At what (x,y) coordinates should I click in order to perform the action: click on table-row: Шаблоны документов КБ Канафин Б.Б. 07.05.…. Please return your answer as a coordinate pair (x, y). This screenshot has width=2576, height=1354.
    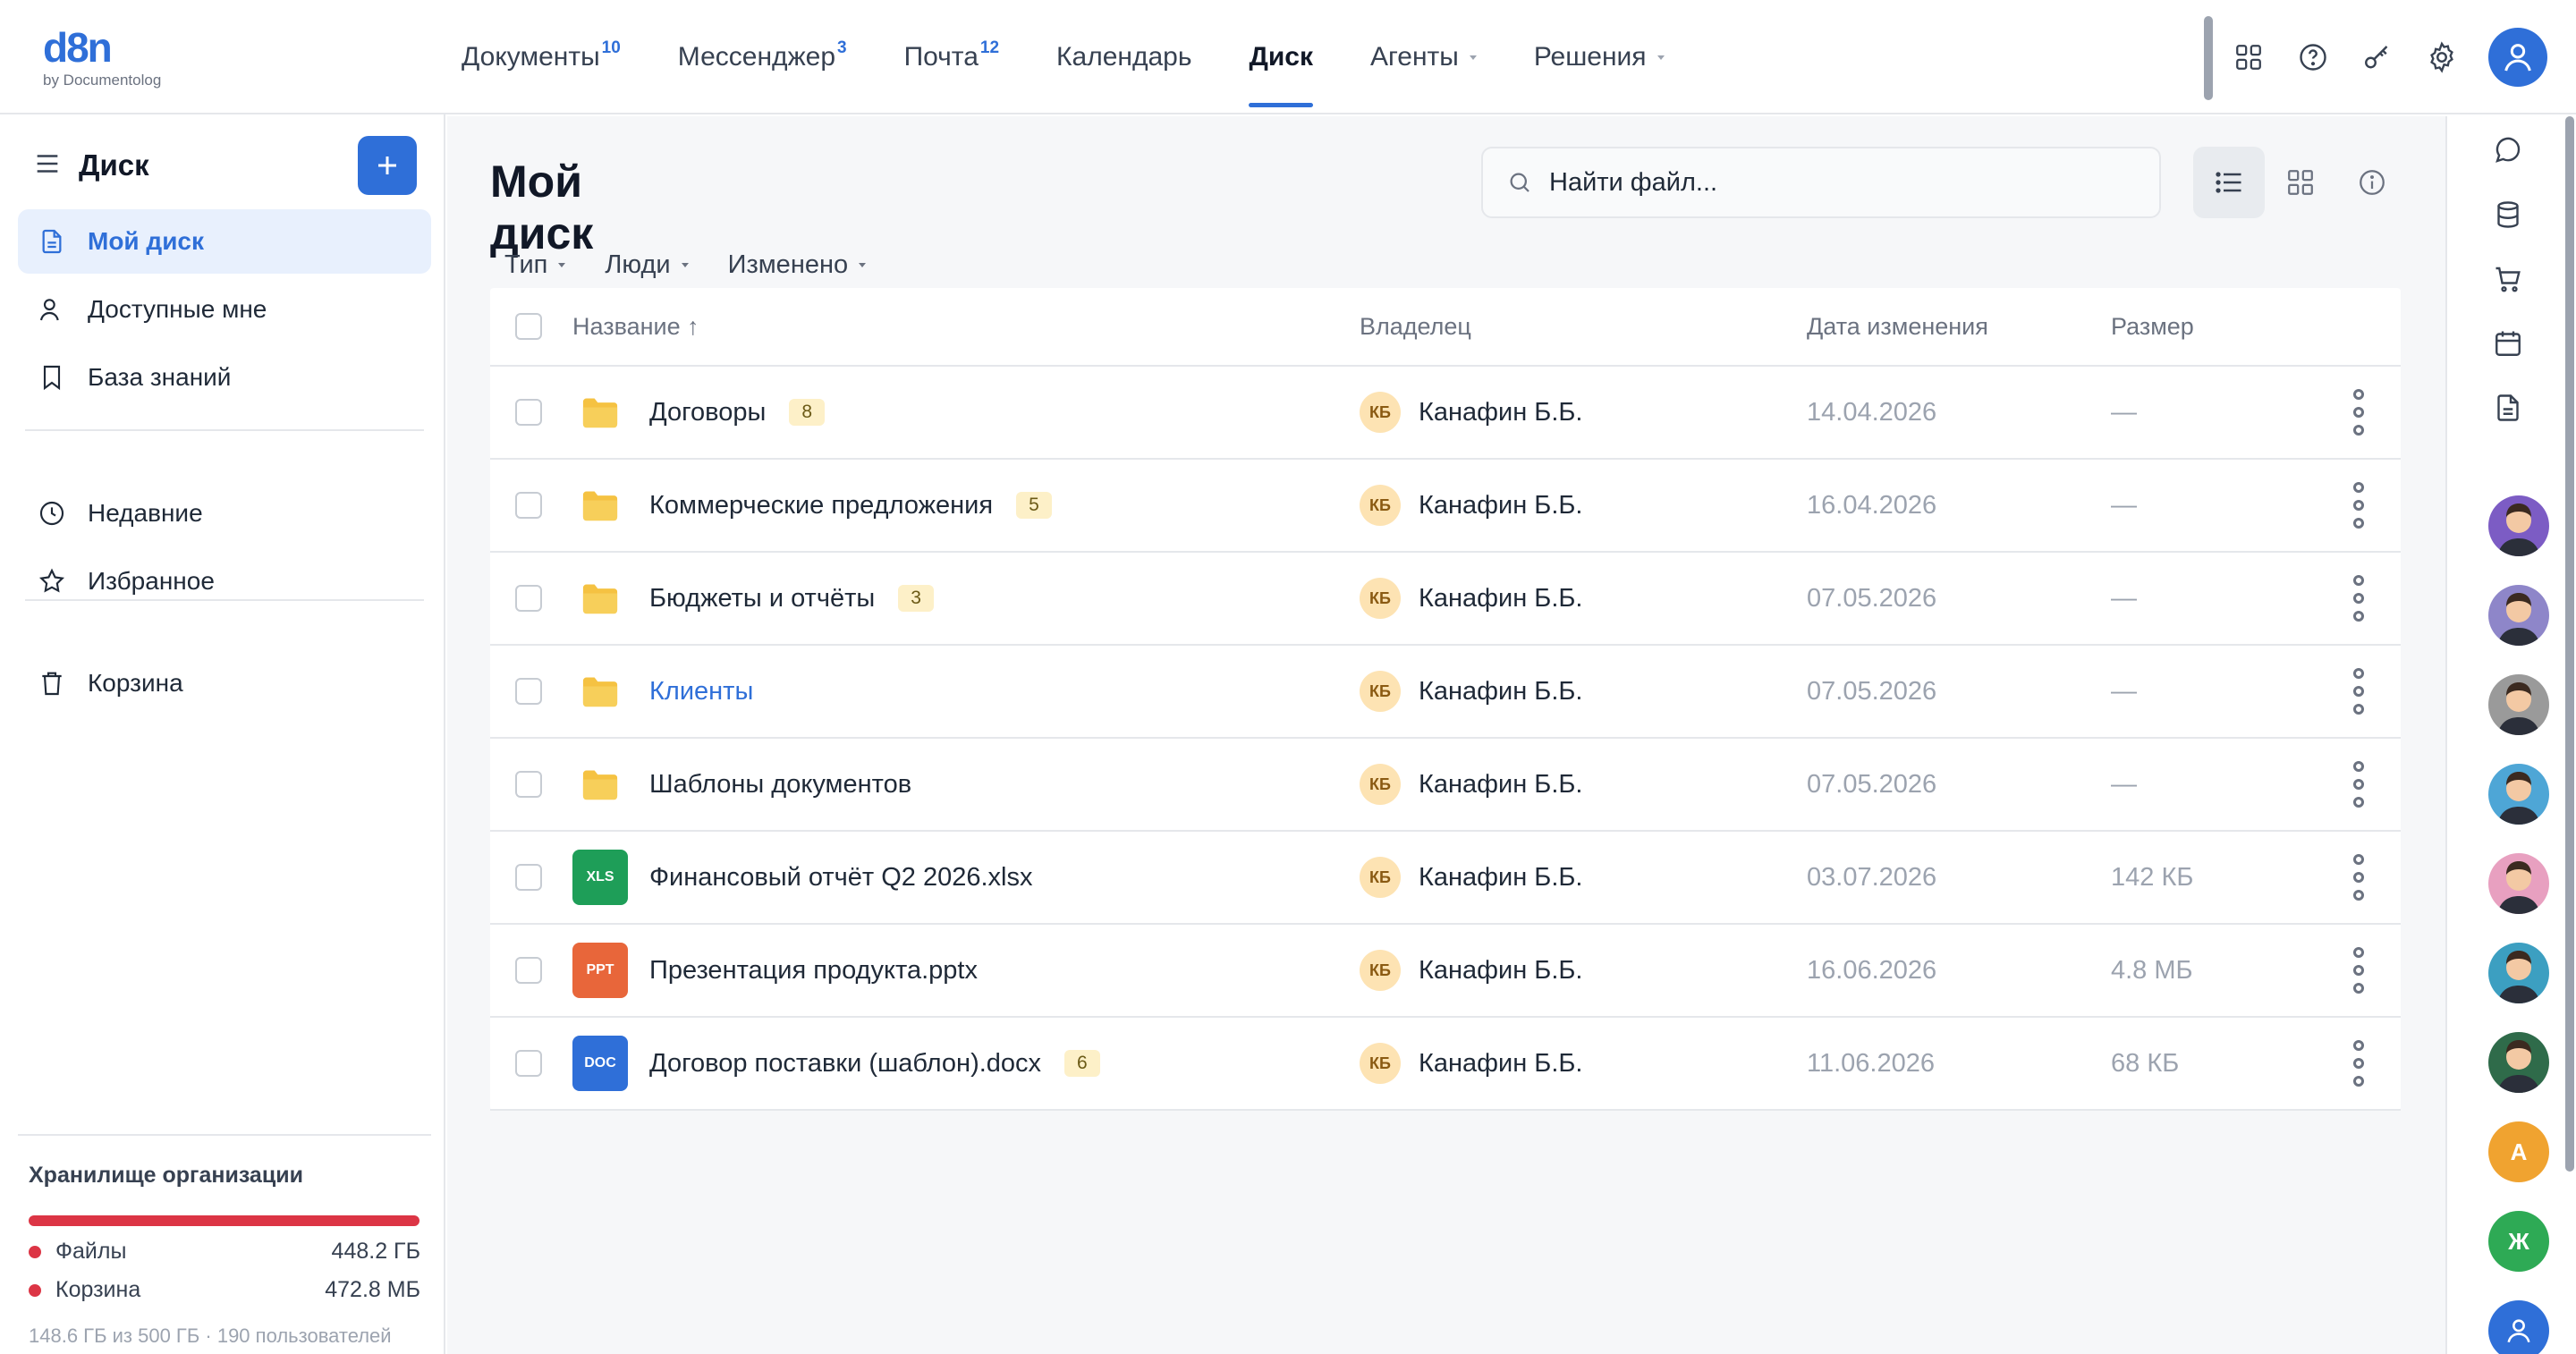
    Looking at the image, I should click on (1445, 785).